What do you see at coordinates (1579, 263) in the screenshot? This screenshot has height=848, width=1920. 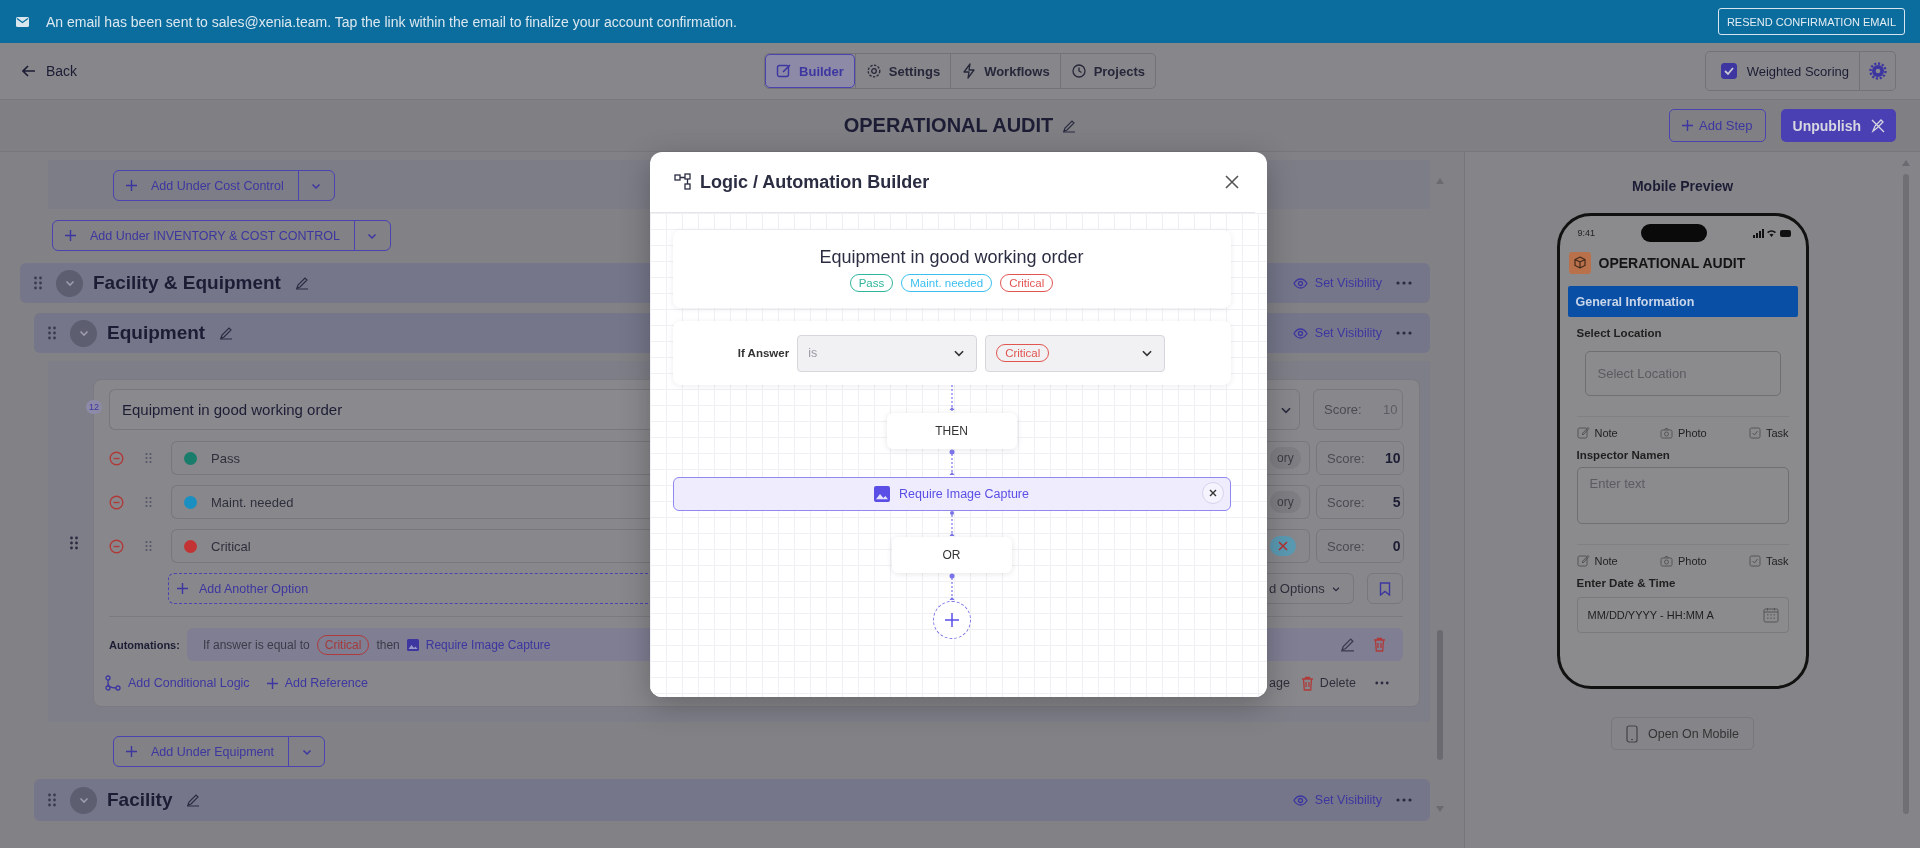 I see `box-icon` at bounding box center [1579, 263].